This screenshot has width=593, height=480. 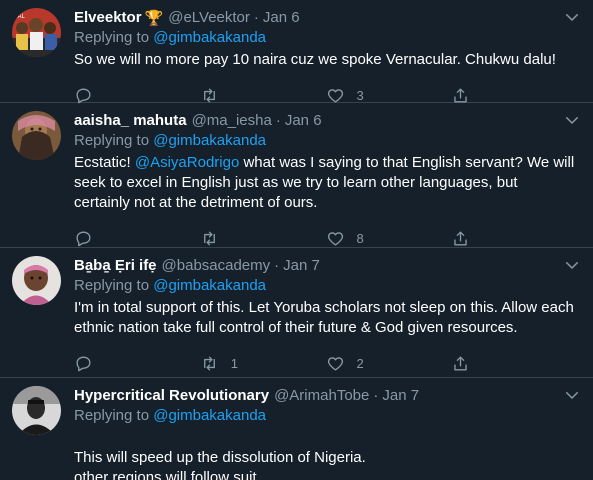 I want to click on baby-avatar-icon, so click(x=36, y=280).